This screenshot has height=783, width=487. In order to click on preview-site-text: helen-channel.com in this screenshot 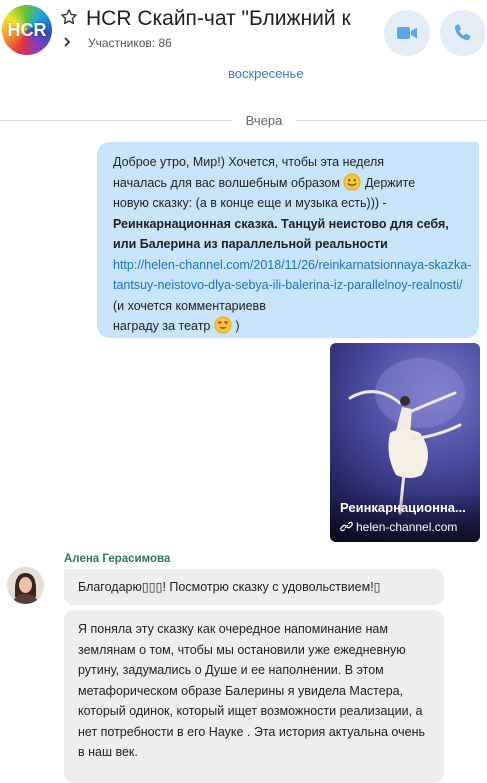, I will do `click(407, 527)`.